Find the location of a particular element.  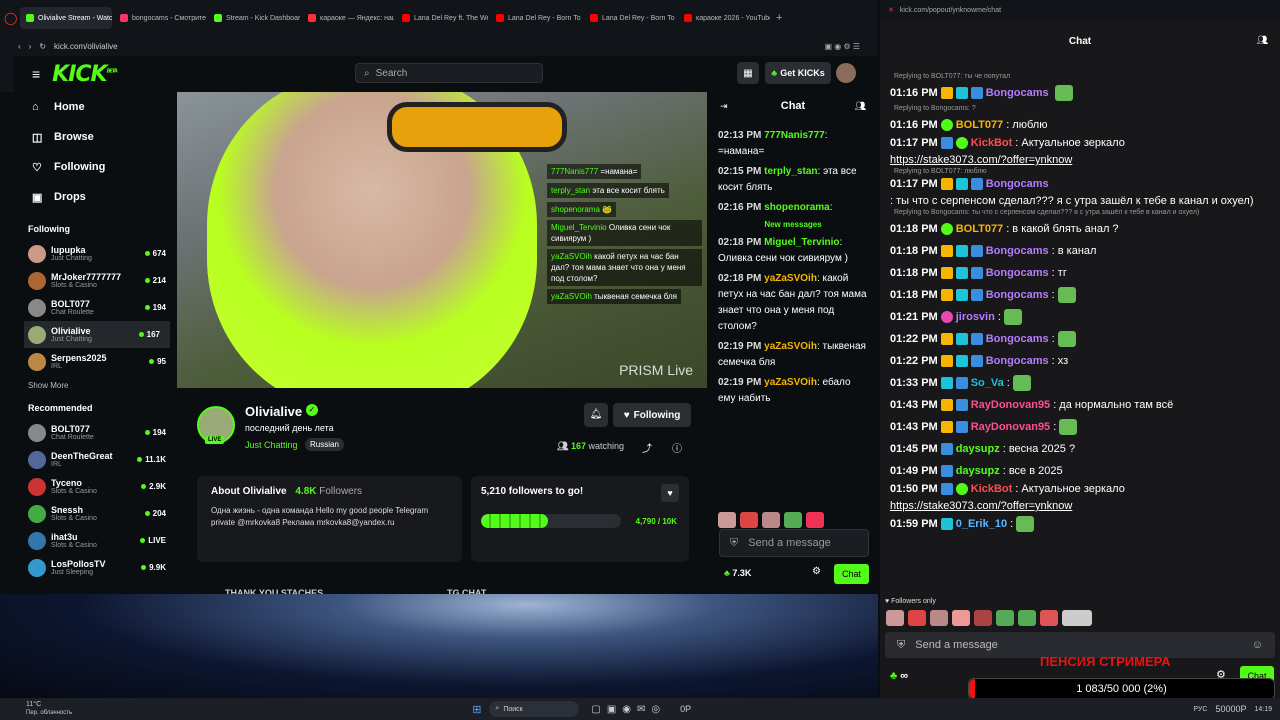

kick-logo: KICKBETA is located at coordinates (85, 74).